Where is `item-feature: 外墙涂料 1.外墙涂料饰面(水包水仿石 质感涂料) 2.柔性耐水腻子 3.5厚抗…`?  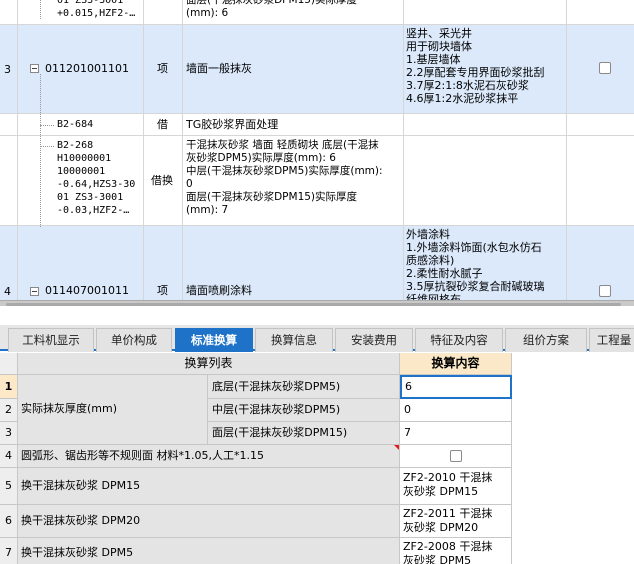
item-feature: 外墙涂料 1.外墙涂料饰面(水包水仿石 质感涂料) 2.柔性耐水腻子 3.5厚抗… is located at coordinates (475, 264).